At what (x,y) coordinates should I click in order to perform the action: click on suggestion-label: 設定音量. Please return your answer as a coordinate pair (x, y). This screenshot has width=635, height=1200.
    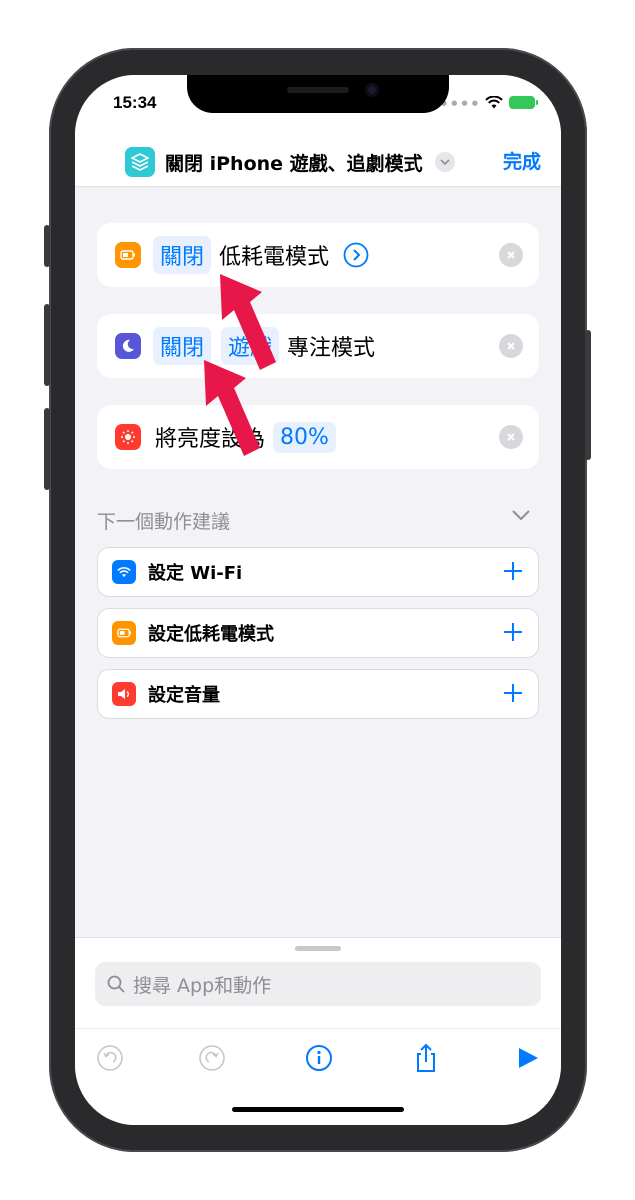
    Looking at the image, I should click on (184, 695).